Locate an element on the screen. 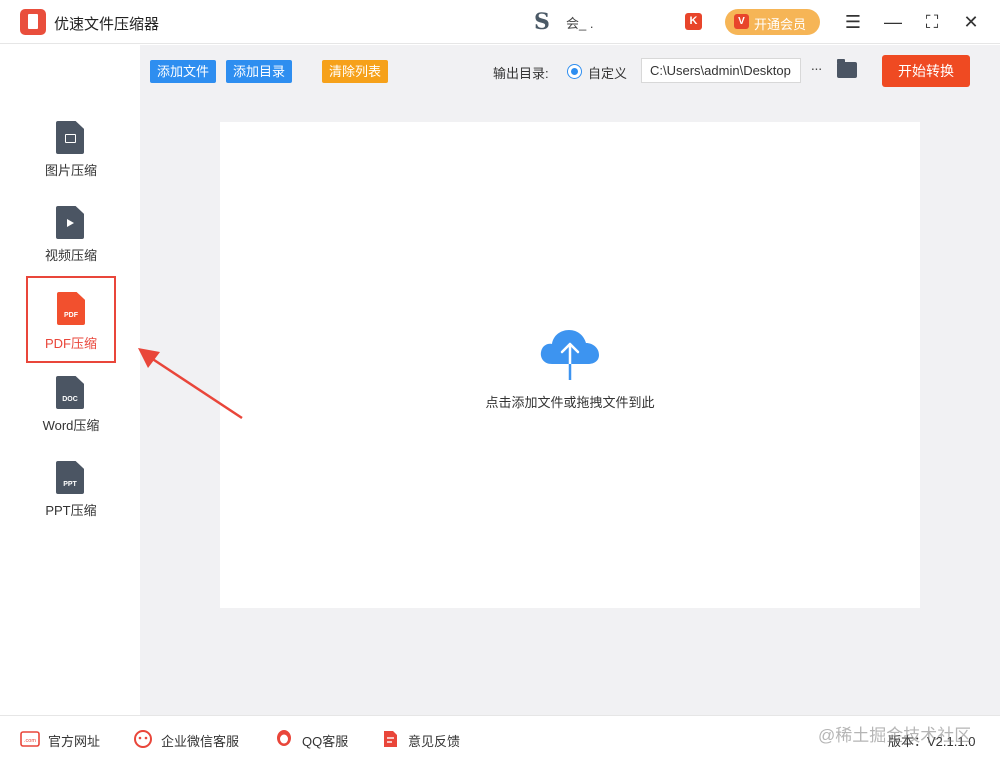 This screenshot has width=1000, height=760. close-icon: ✕ is located at coordinates (971, 22).